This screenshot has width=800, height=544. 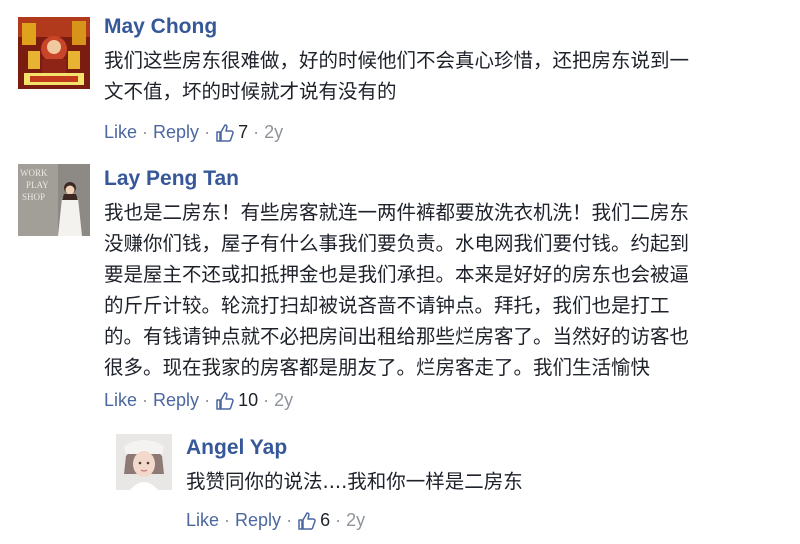 What do you see at coordinates (160, 27) in the screenshot?
I see `comment-author: May Chong` at bounding box center [160, 27].